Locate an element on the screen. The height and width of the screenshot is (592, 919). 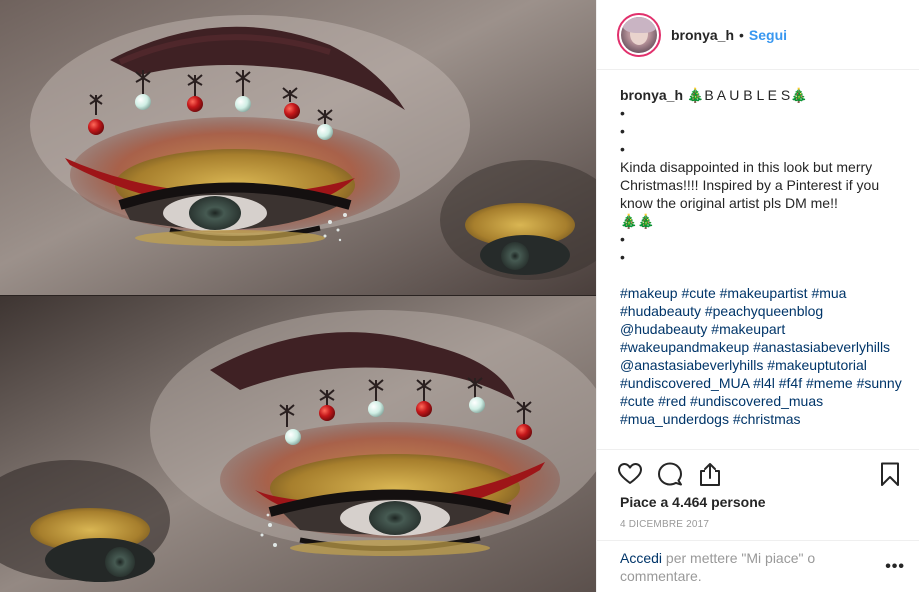
caption-trees: 🎄🎄 is located at coordinates (637, 221).